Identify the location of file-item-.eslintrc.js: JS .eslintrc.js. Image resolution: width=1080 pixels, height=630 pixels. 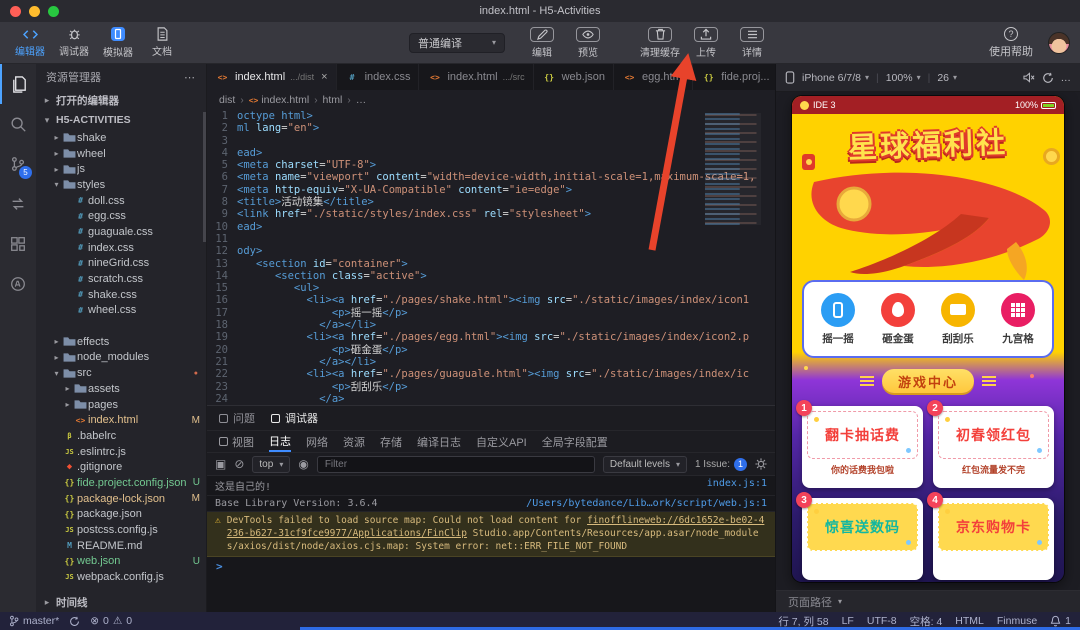
(121, 452).